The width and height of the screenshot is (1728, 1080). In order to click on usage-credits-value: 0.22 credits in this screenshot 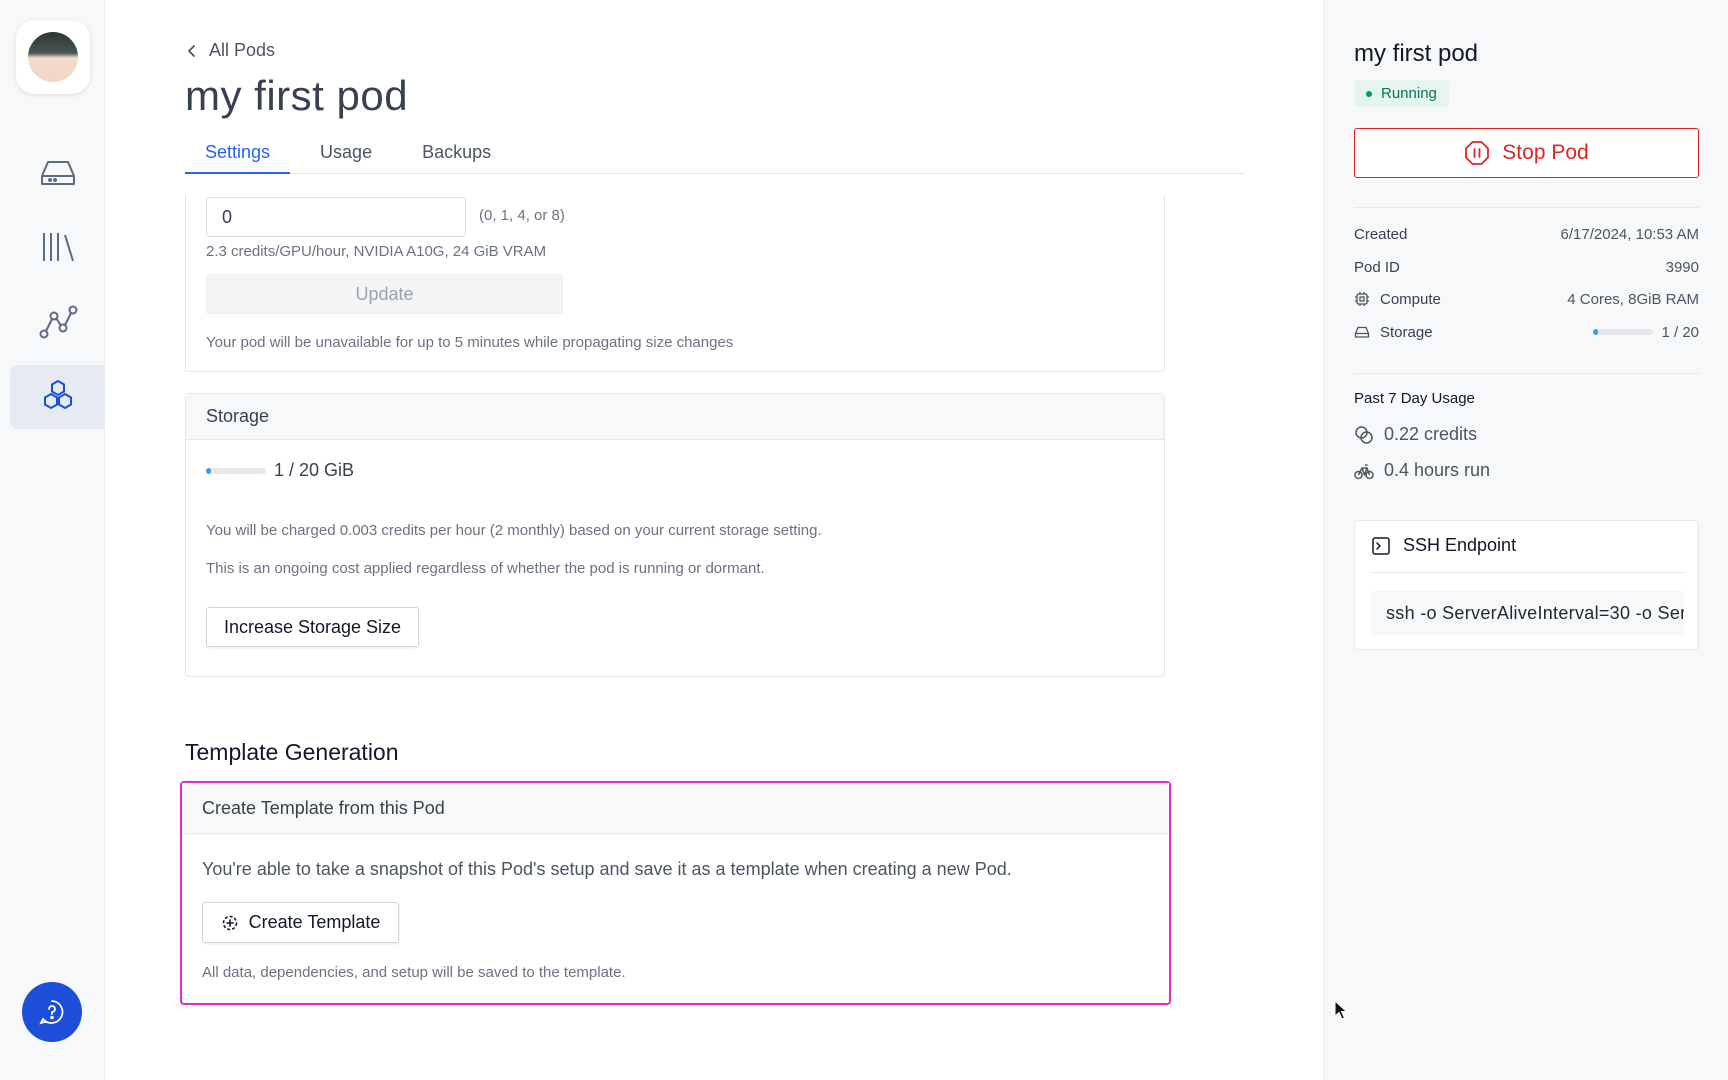, I will do `click(1431, 434)`.